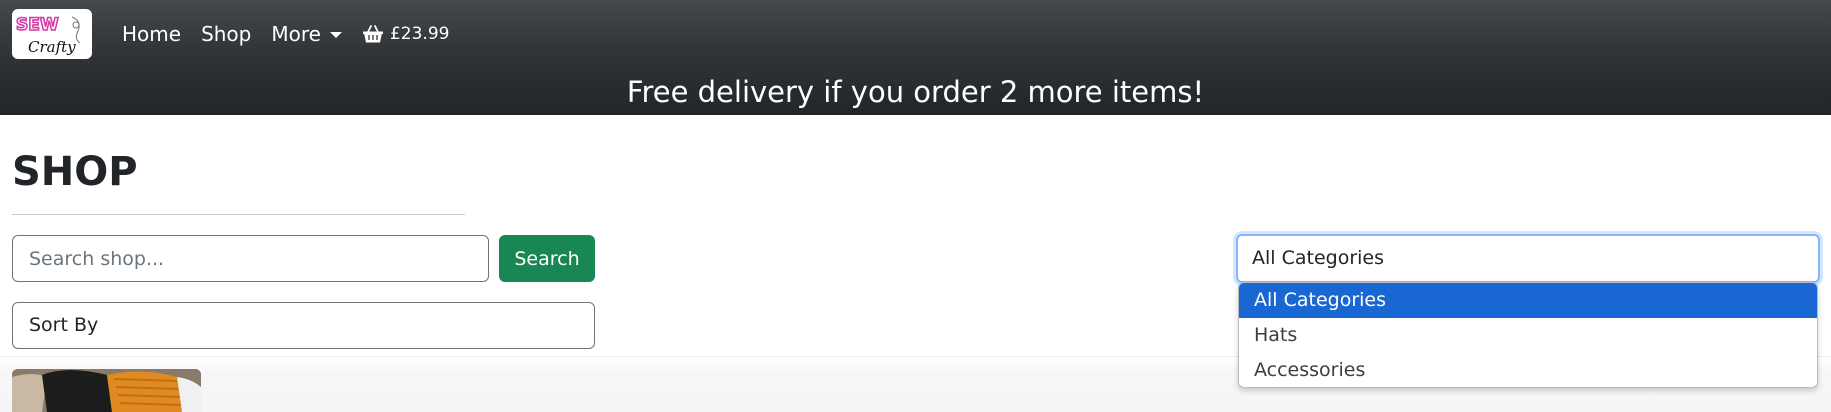 Image resolution: width=1831 pixels, height=412 pixels. I want to click on search-button: Search, so click(547, 258).